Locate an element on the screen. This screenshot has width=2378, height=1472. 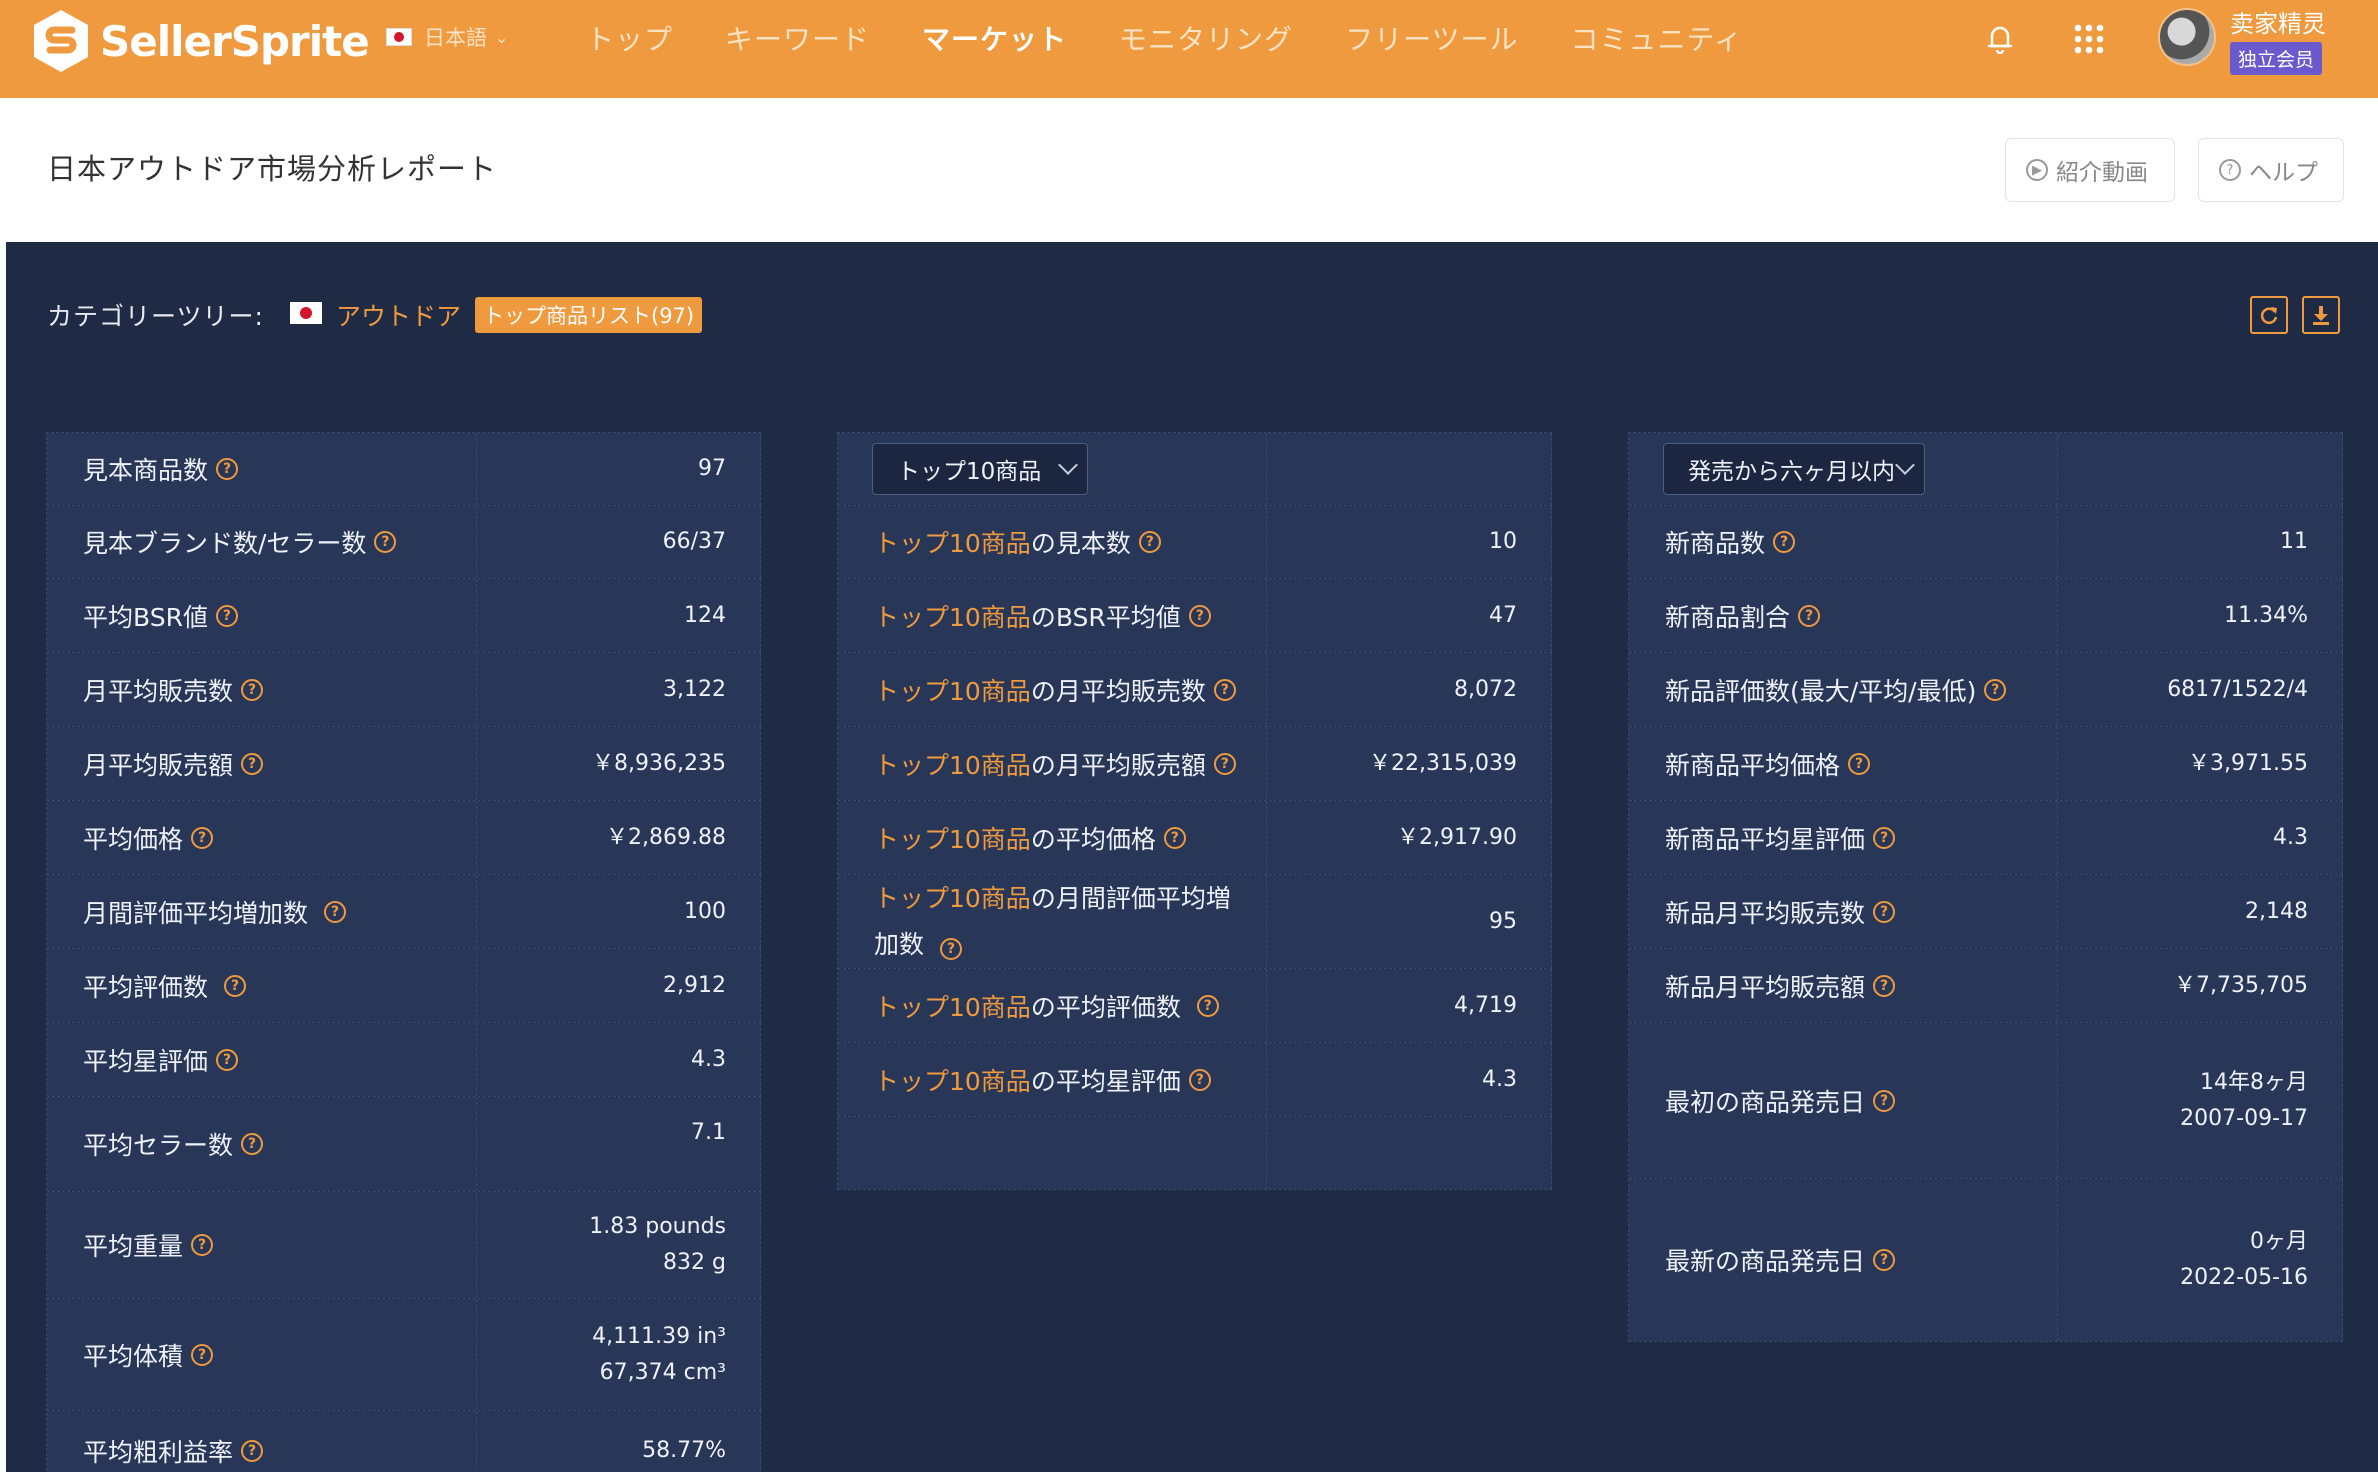
category-link: アウトドア is located at coordinates (398, 315).